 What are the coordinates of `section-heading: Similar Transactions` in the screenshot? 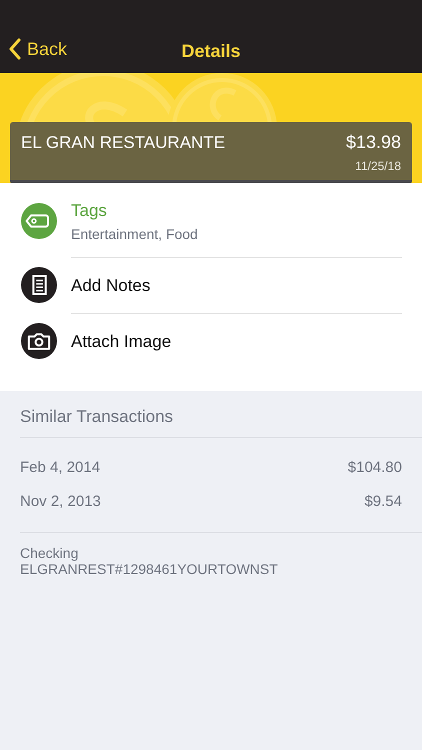 It's located at (221, 414).